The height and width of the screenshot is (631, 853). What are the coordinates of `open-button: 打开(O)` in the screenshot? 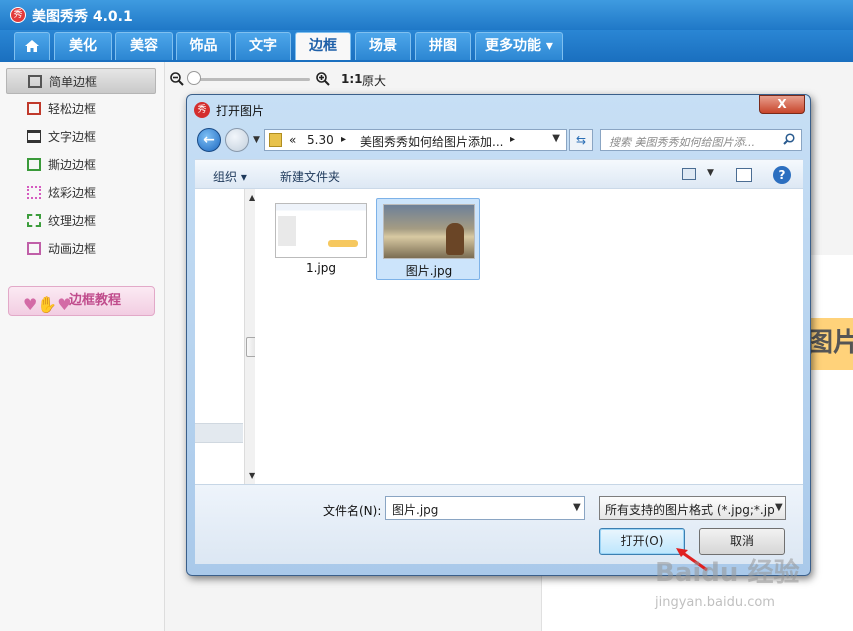 It's located at (642, 541).